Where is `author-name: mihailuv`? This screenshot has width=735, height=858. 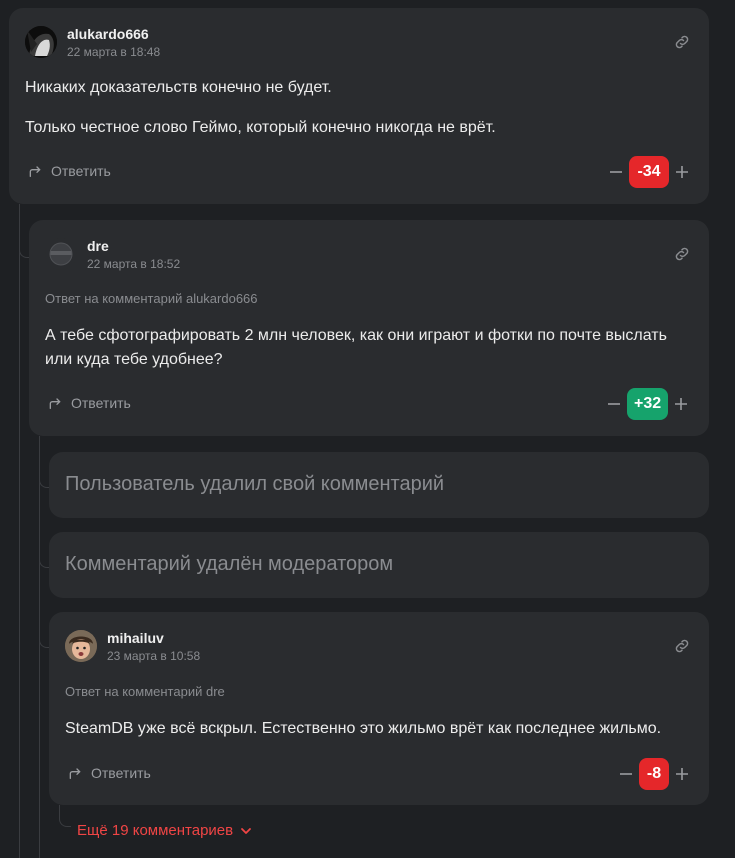
author-name: mihailuv is located at coordinates (135, 638).